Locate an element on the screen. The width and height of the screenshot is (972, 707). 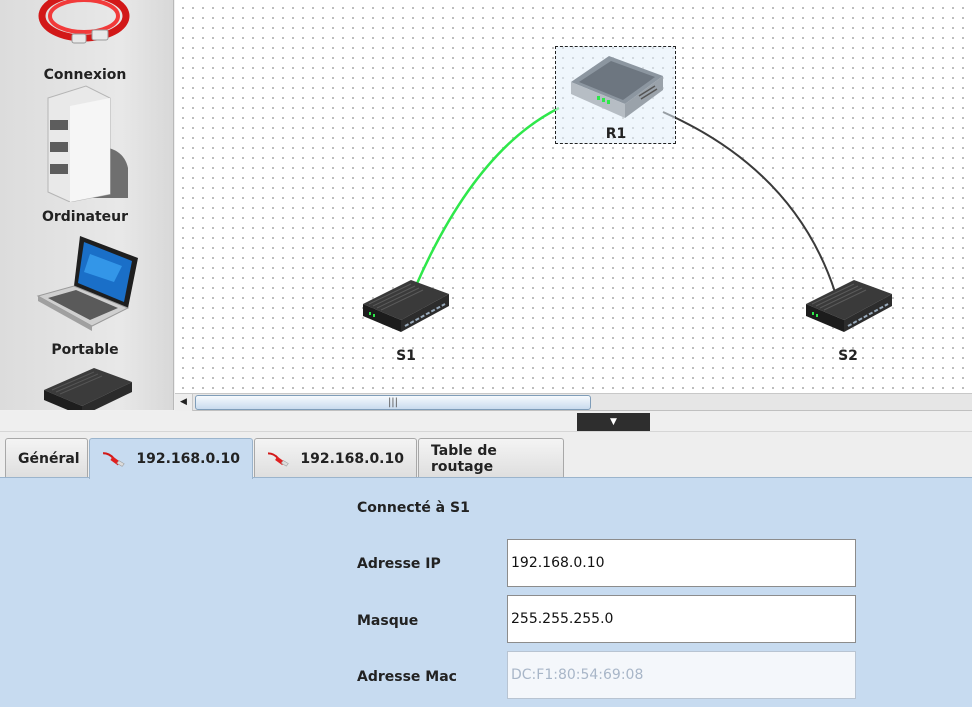
laptop-icon is located at coordinates (88, 282).